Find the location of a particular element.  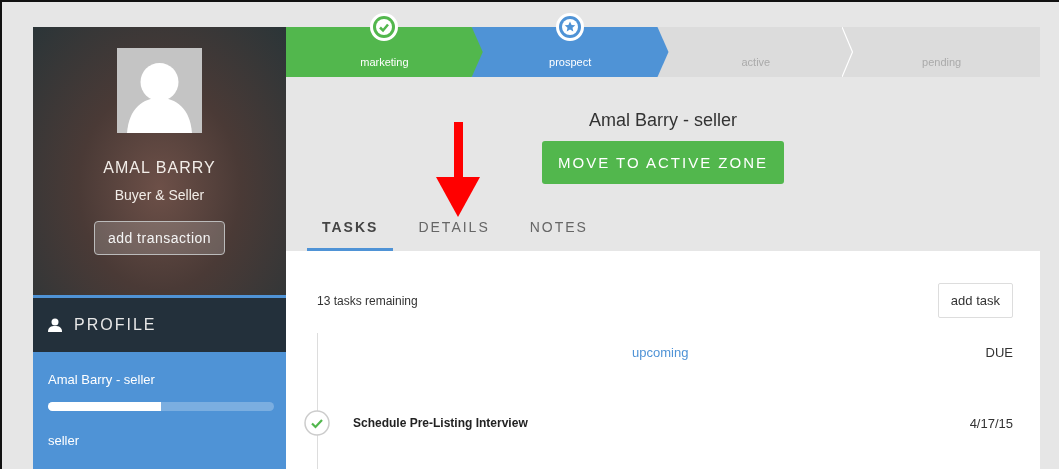

add-task-button: add task is located at coordinates (975, 300).